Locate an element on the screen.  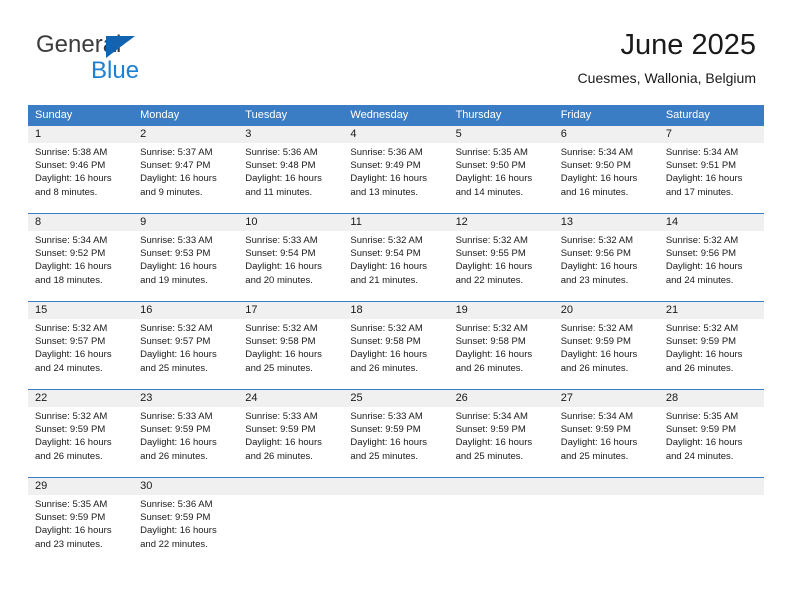
sunrise-text: Sunrise: 5:36 AM is located at coordinates (386, 152).